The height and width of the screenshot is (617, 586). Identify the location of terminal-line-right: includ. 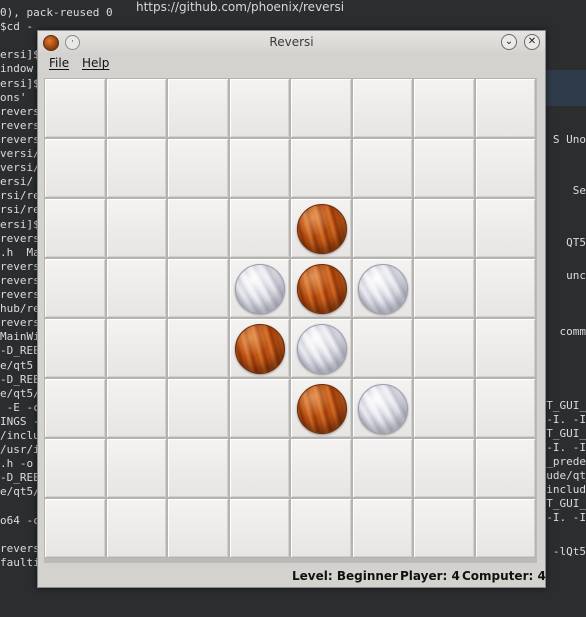
(566, 489).